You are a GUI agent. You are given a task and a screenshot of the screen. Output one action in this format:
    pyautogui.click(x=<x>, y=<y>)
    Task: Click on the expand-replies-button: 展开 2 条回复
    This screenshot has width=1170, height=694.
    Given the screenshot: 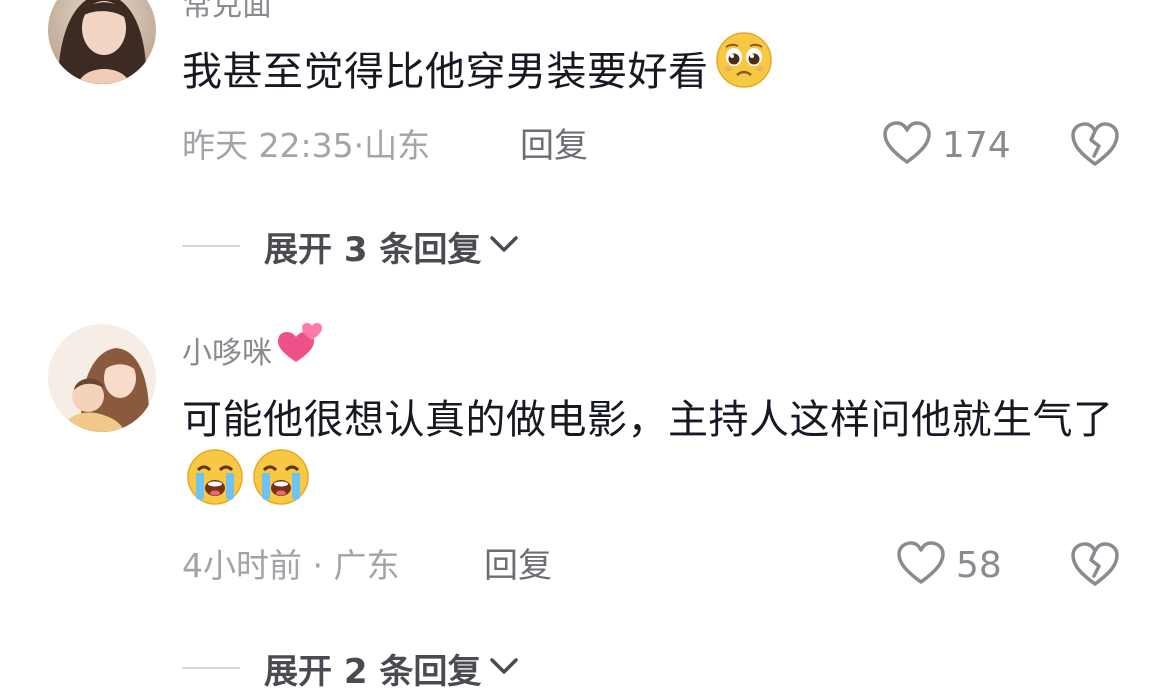 What is the action you would take?
    pyautogui.click(x=350, y=669)
    